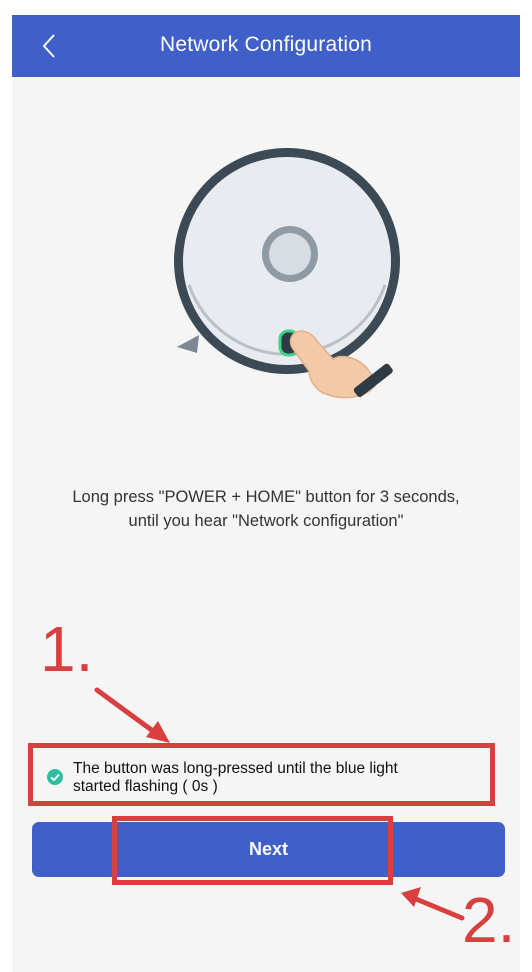 The height and width of the screenshot is (972, 532). I want to click on annotation-box-confirmation, so click(261, 774).